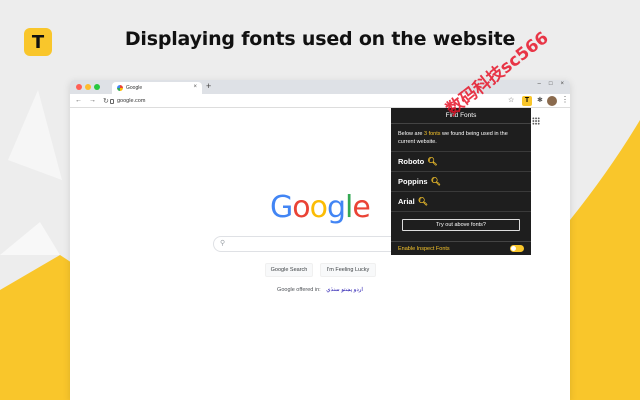 The width and height of the screenshot is (640, 400). What do you see at coordinates (411, 134) in the screenshot?
I see `desc-before: Below are` at bounding box center [411, 134].